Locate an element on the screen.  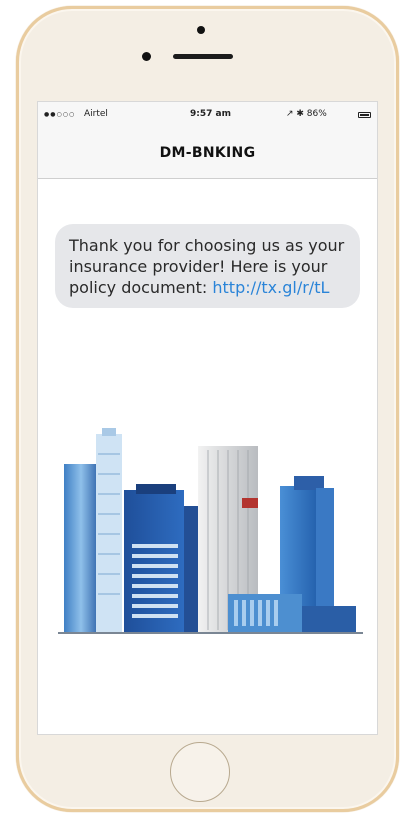
signal-strength-icon: ●●○○○ is located at coordinates (60, 114).